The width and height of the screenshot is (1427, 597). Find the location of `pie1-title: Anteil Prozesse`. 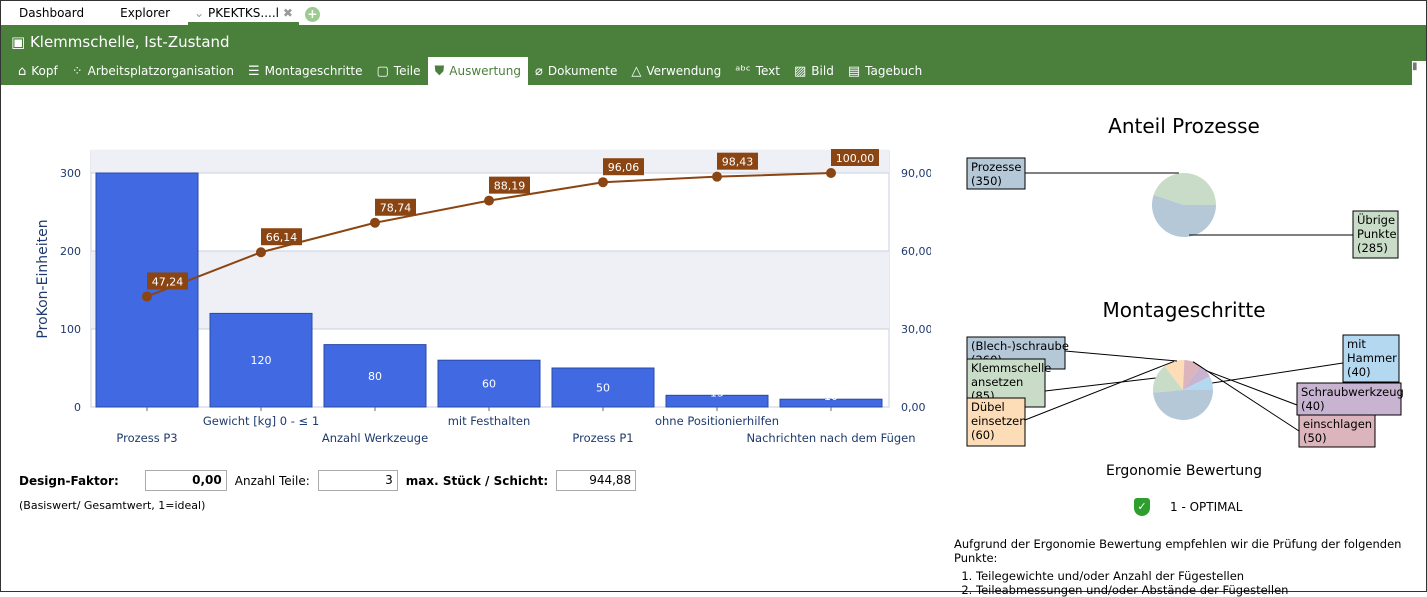

pie1-title: Anteil Prozesse is located at coordinates (1184, 126).